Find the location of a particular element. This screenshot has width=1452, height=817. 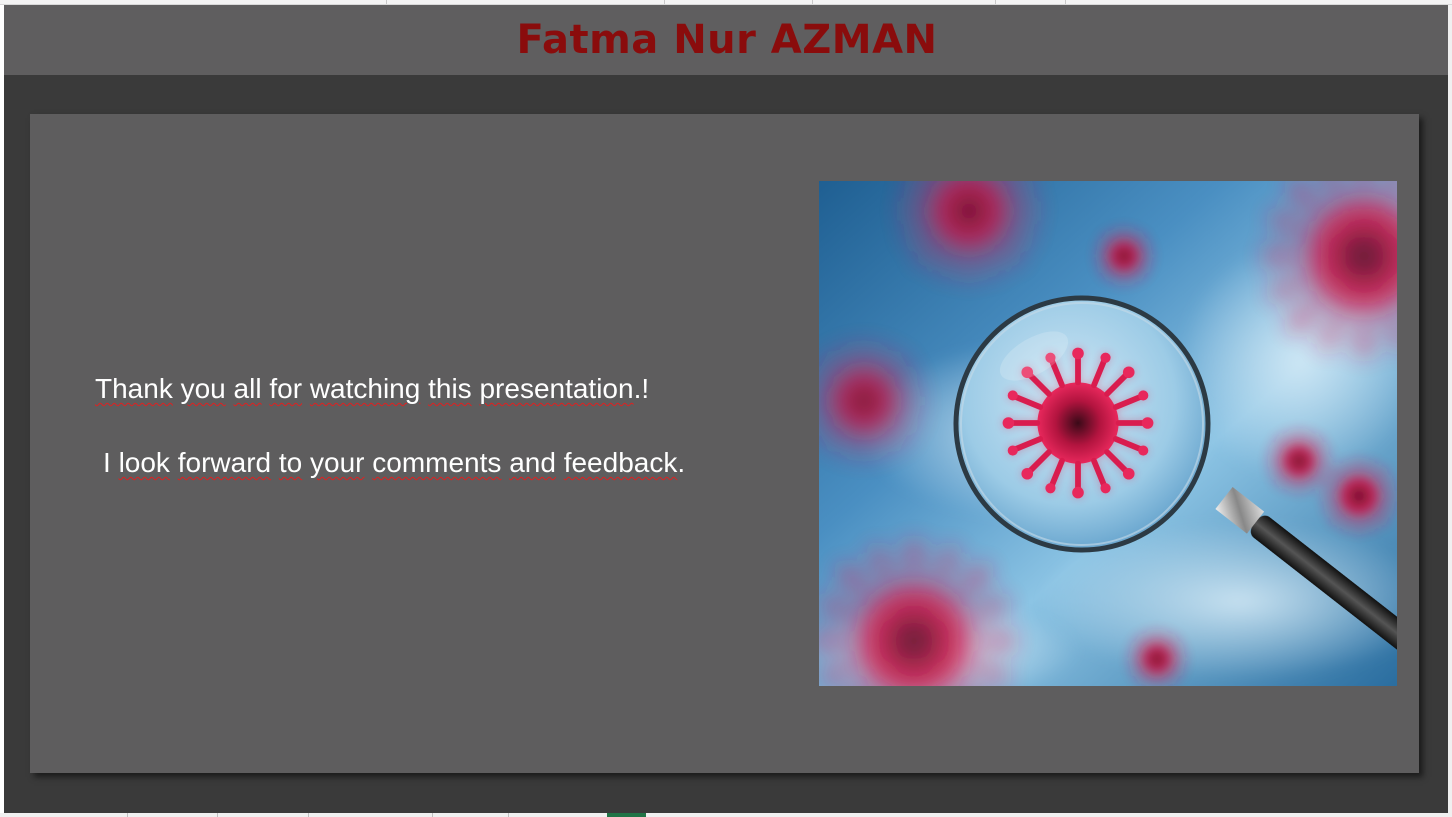

page-title: Fatma Nur AZMAN is located at coordinates (727, 39).